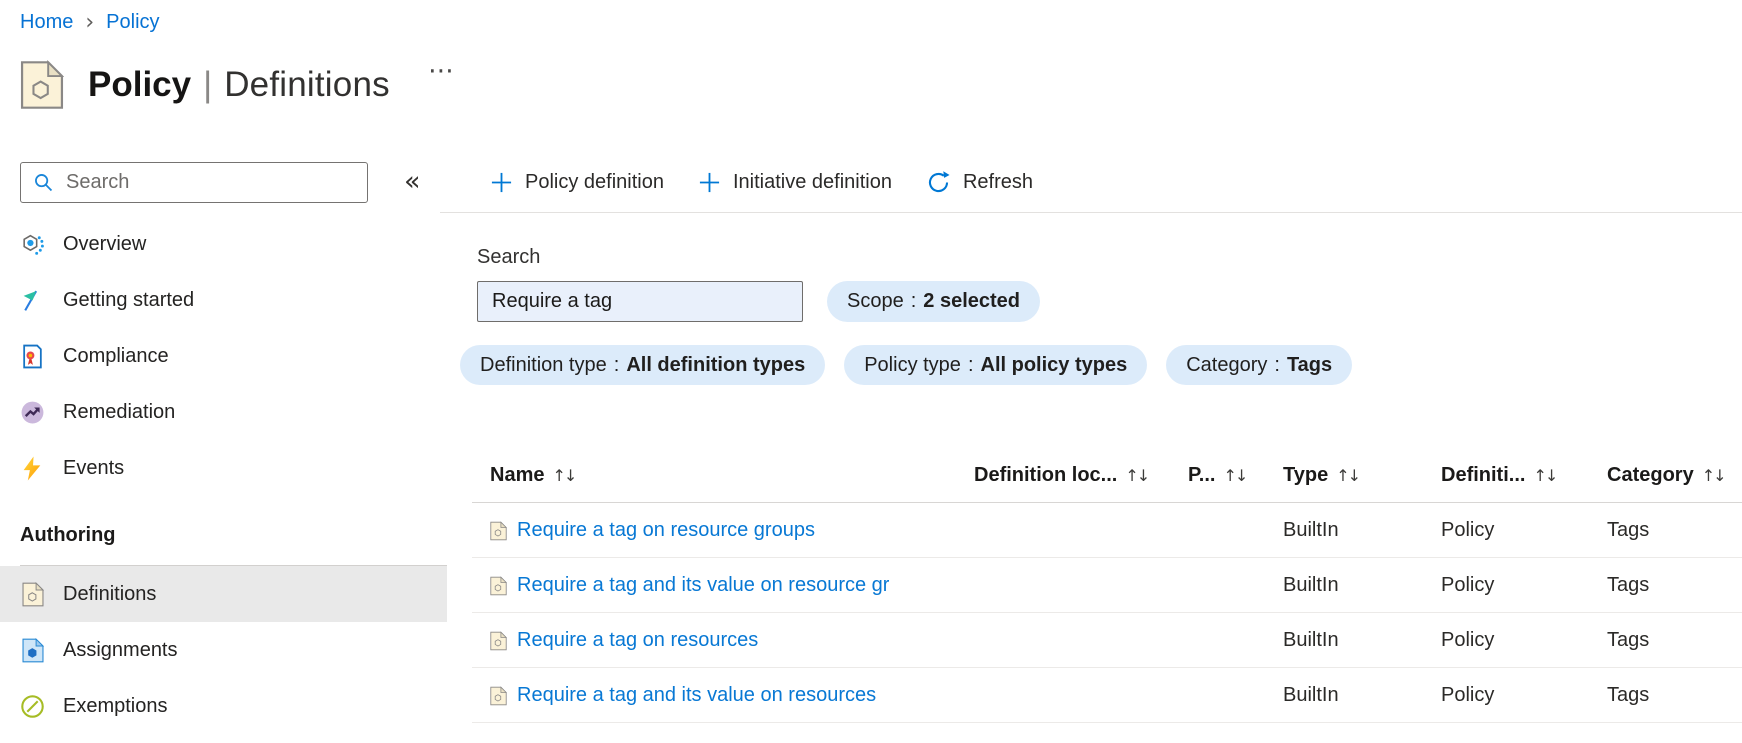 This screenshot has height=743, width=1742. What do you see at coordinates (105, 243) in the screenshot?
I see `sidebar-item-label: Overview` at bounding box center [105, 243].